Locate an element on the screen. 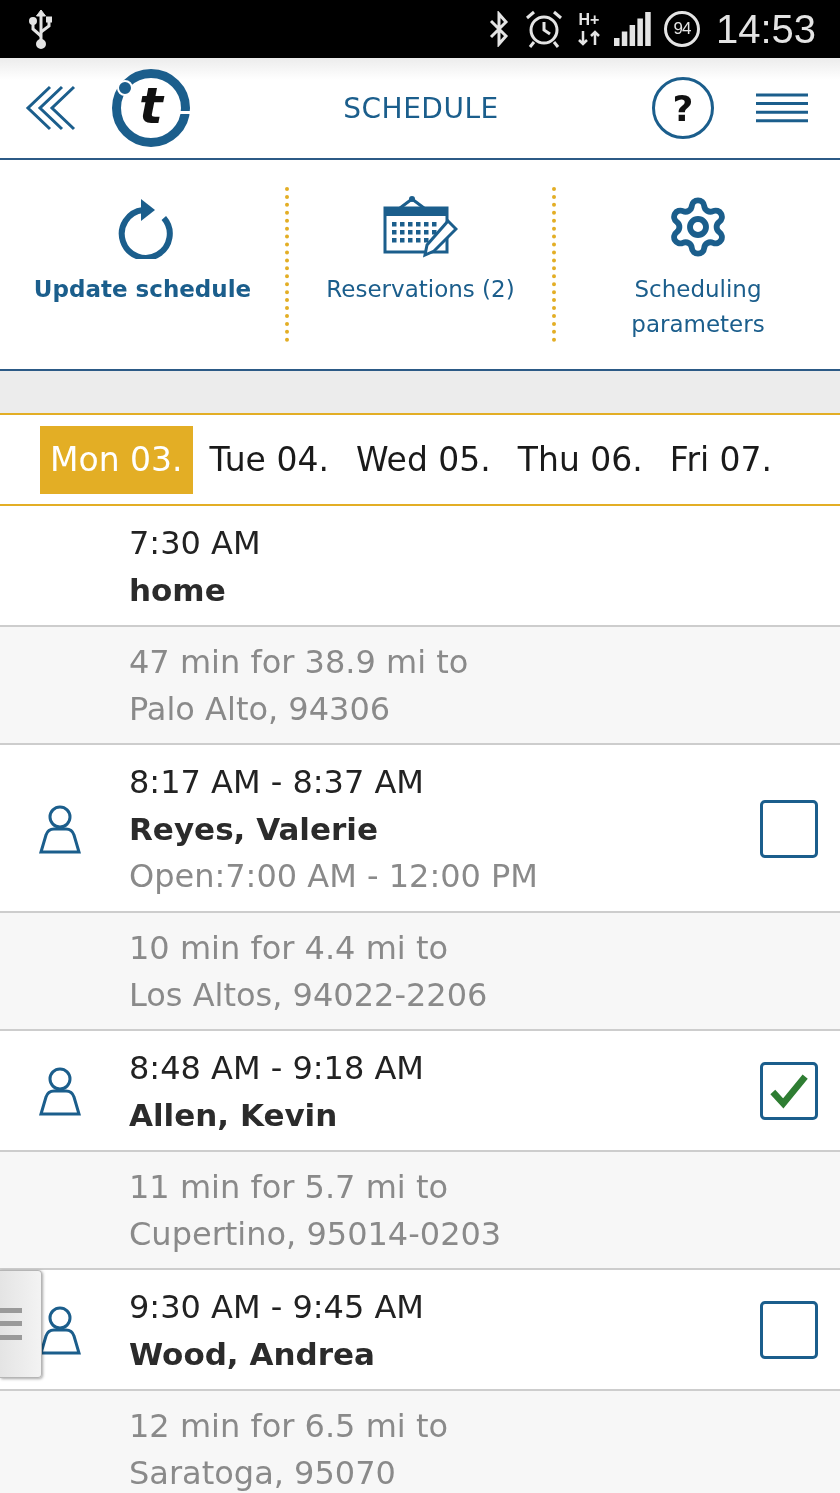 The image size is (840, 1493). clock-text: 14:53 is located at coordinates (765, 29).